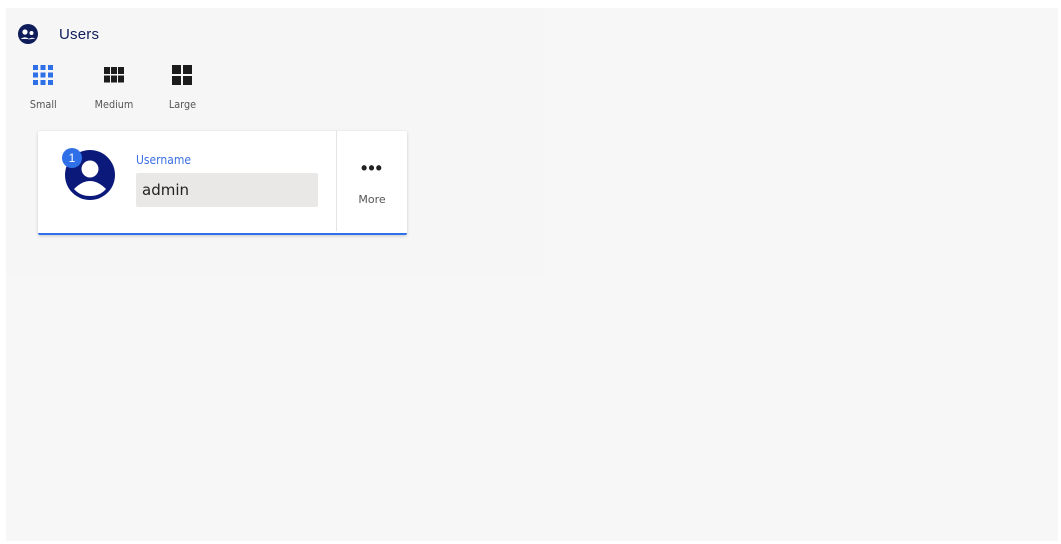 The height and width of the screenshot is (544, 1061). I want to click on page-header: Users, so click(57, 34).